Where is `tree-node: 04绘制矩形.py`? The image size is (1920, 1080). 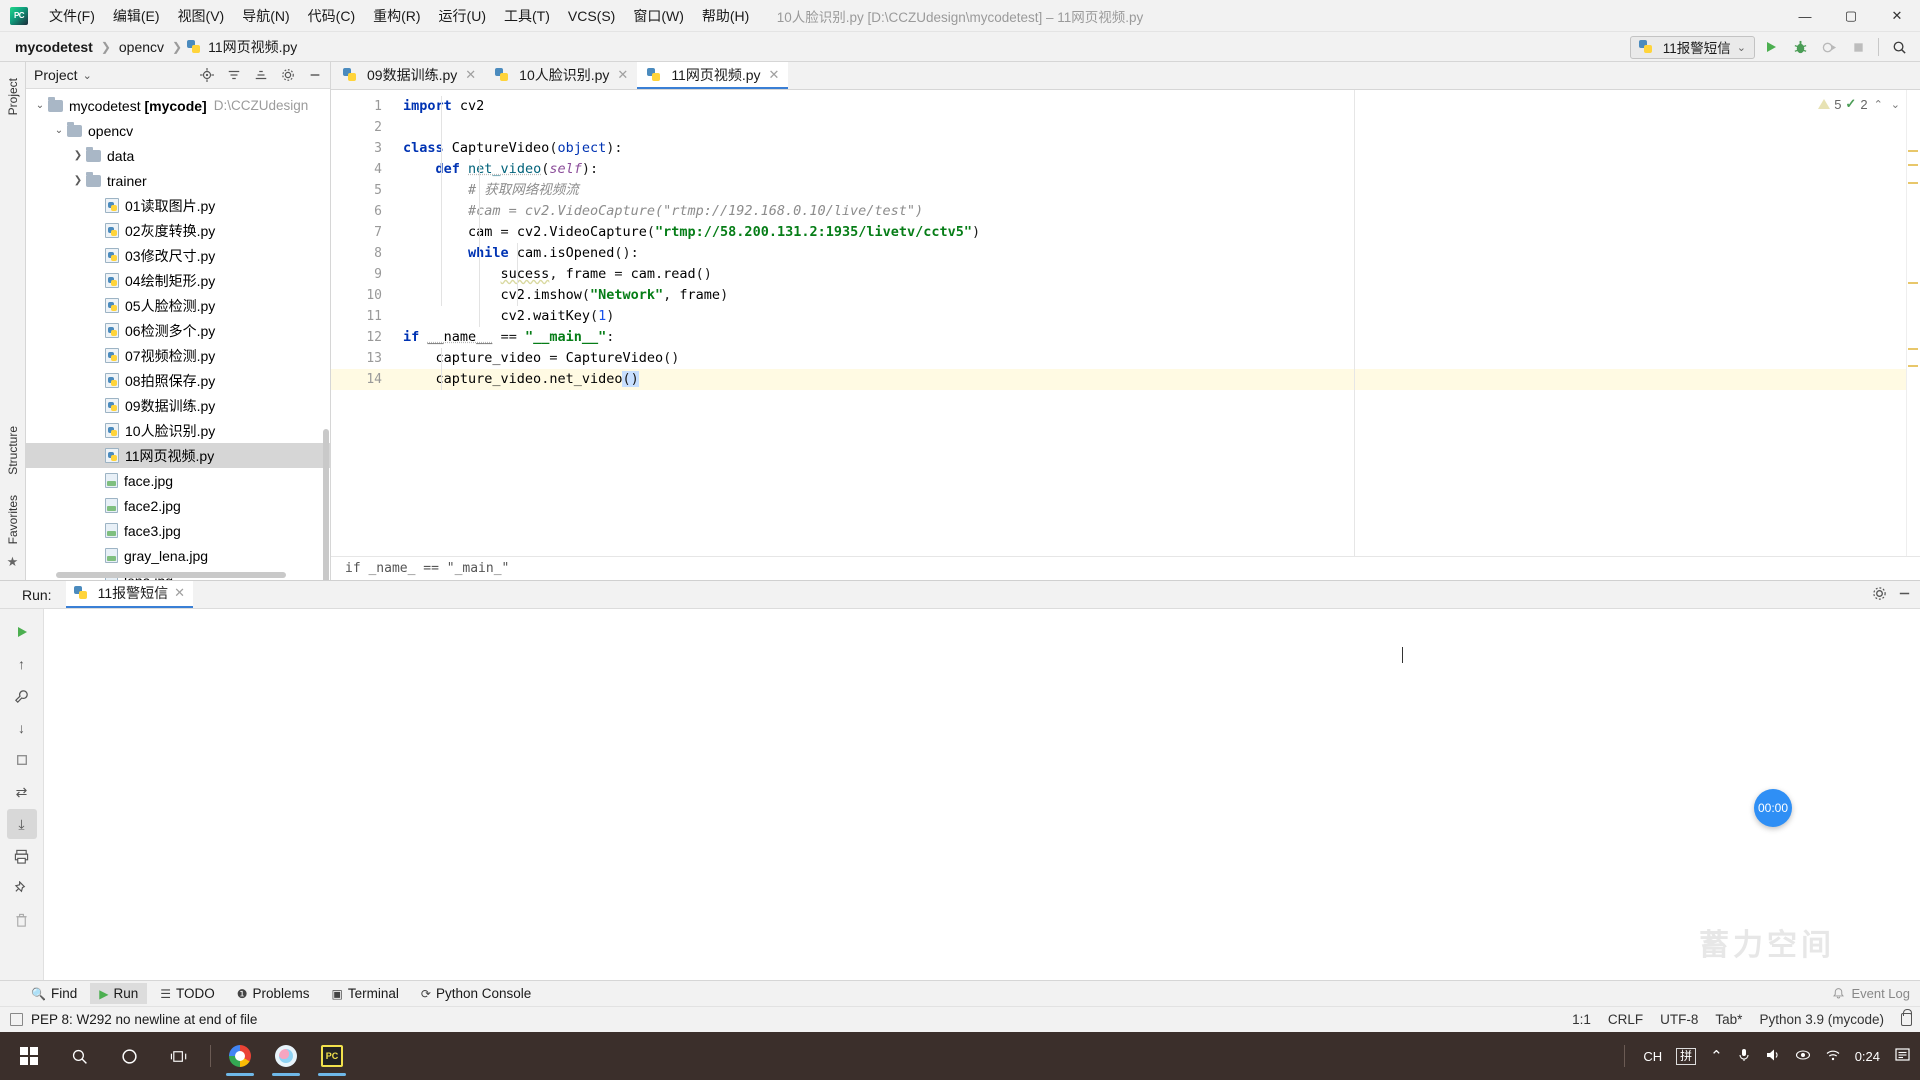
tree-node: 04绘制矩形.py is located at coordinates (178, 280).